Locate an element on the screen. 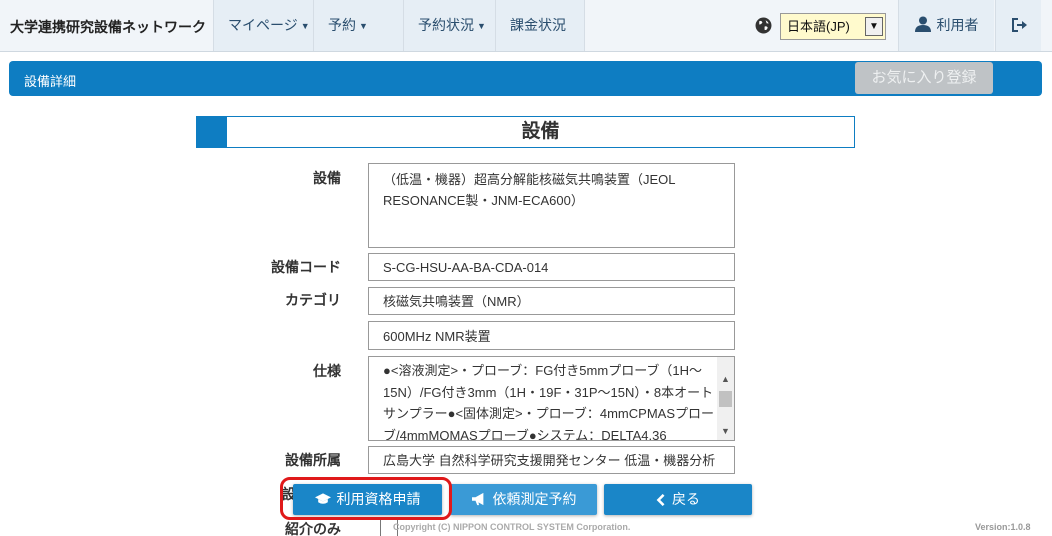 The image size is (1052, 536). nav-item-reservation-status: 予約状況 ▼ is located at coordinates (451, 25).